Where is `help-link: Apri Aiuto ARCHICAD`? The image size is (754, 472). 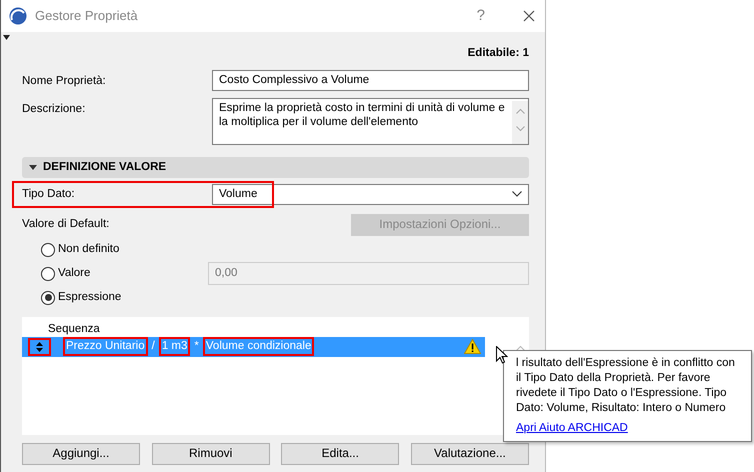 help-link: Apri Aiuto ARCHICAD is located at coordinates (572, 428).